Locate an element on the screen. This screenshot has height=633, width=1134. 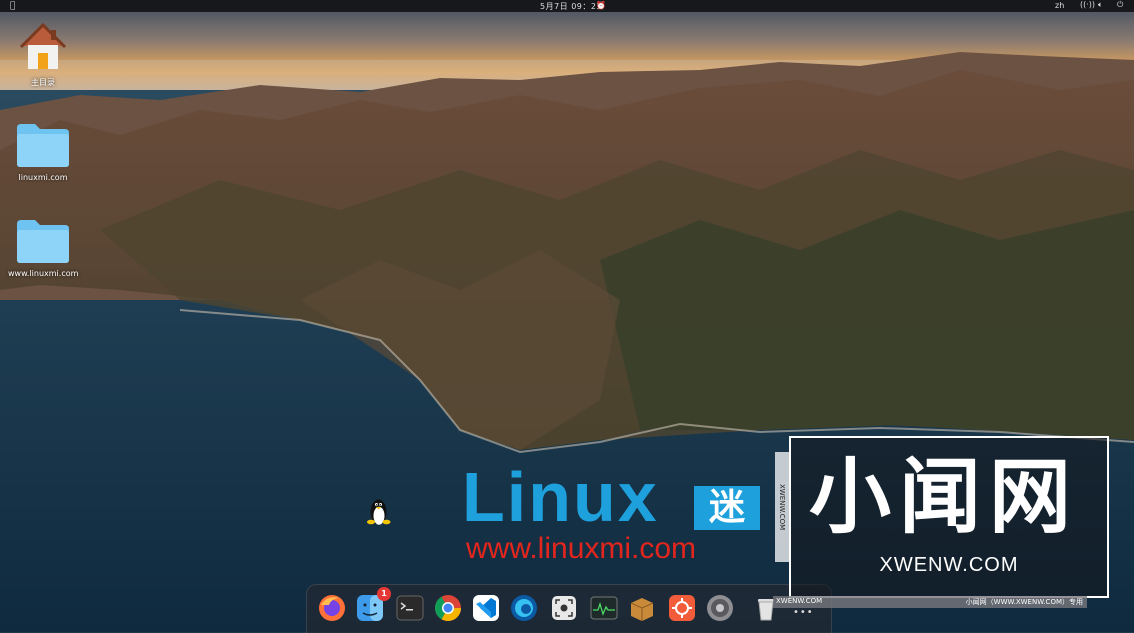
alarm-icon: ⏰ is located at coordinates (601, 5).